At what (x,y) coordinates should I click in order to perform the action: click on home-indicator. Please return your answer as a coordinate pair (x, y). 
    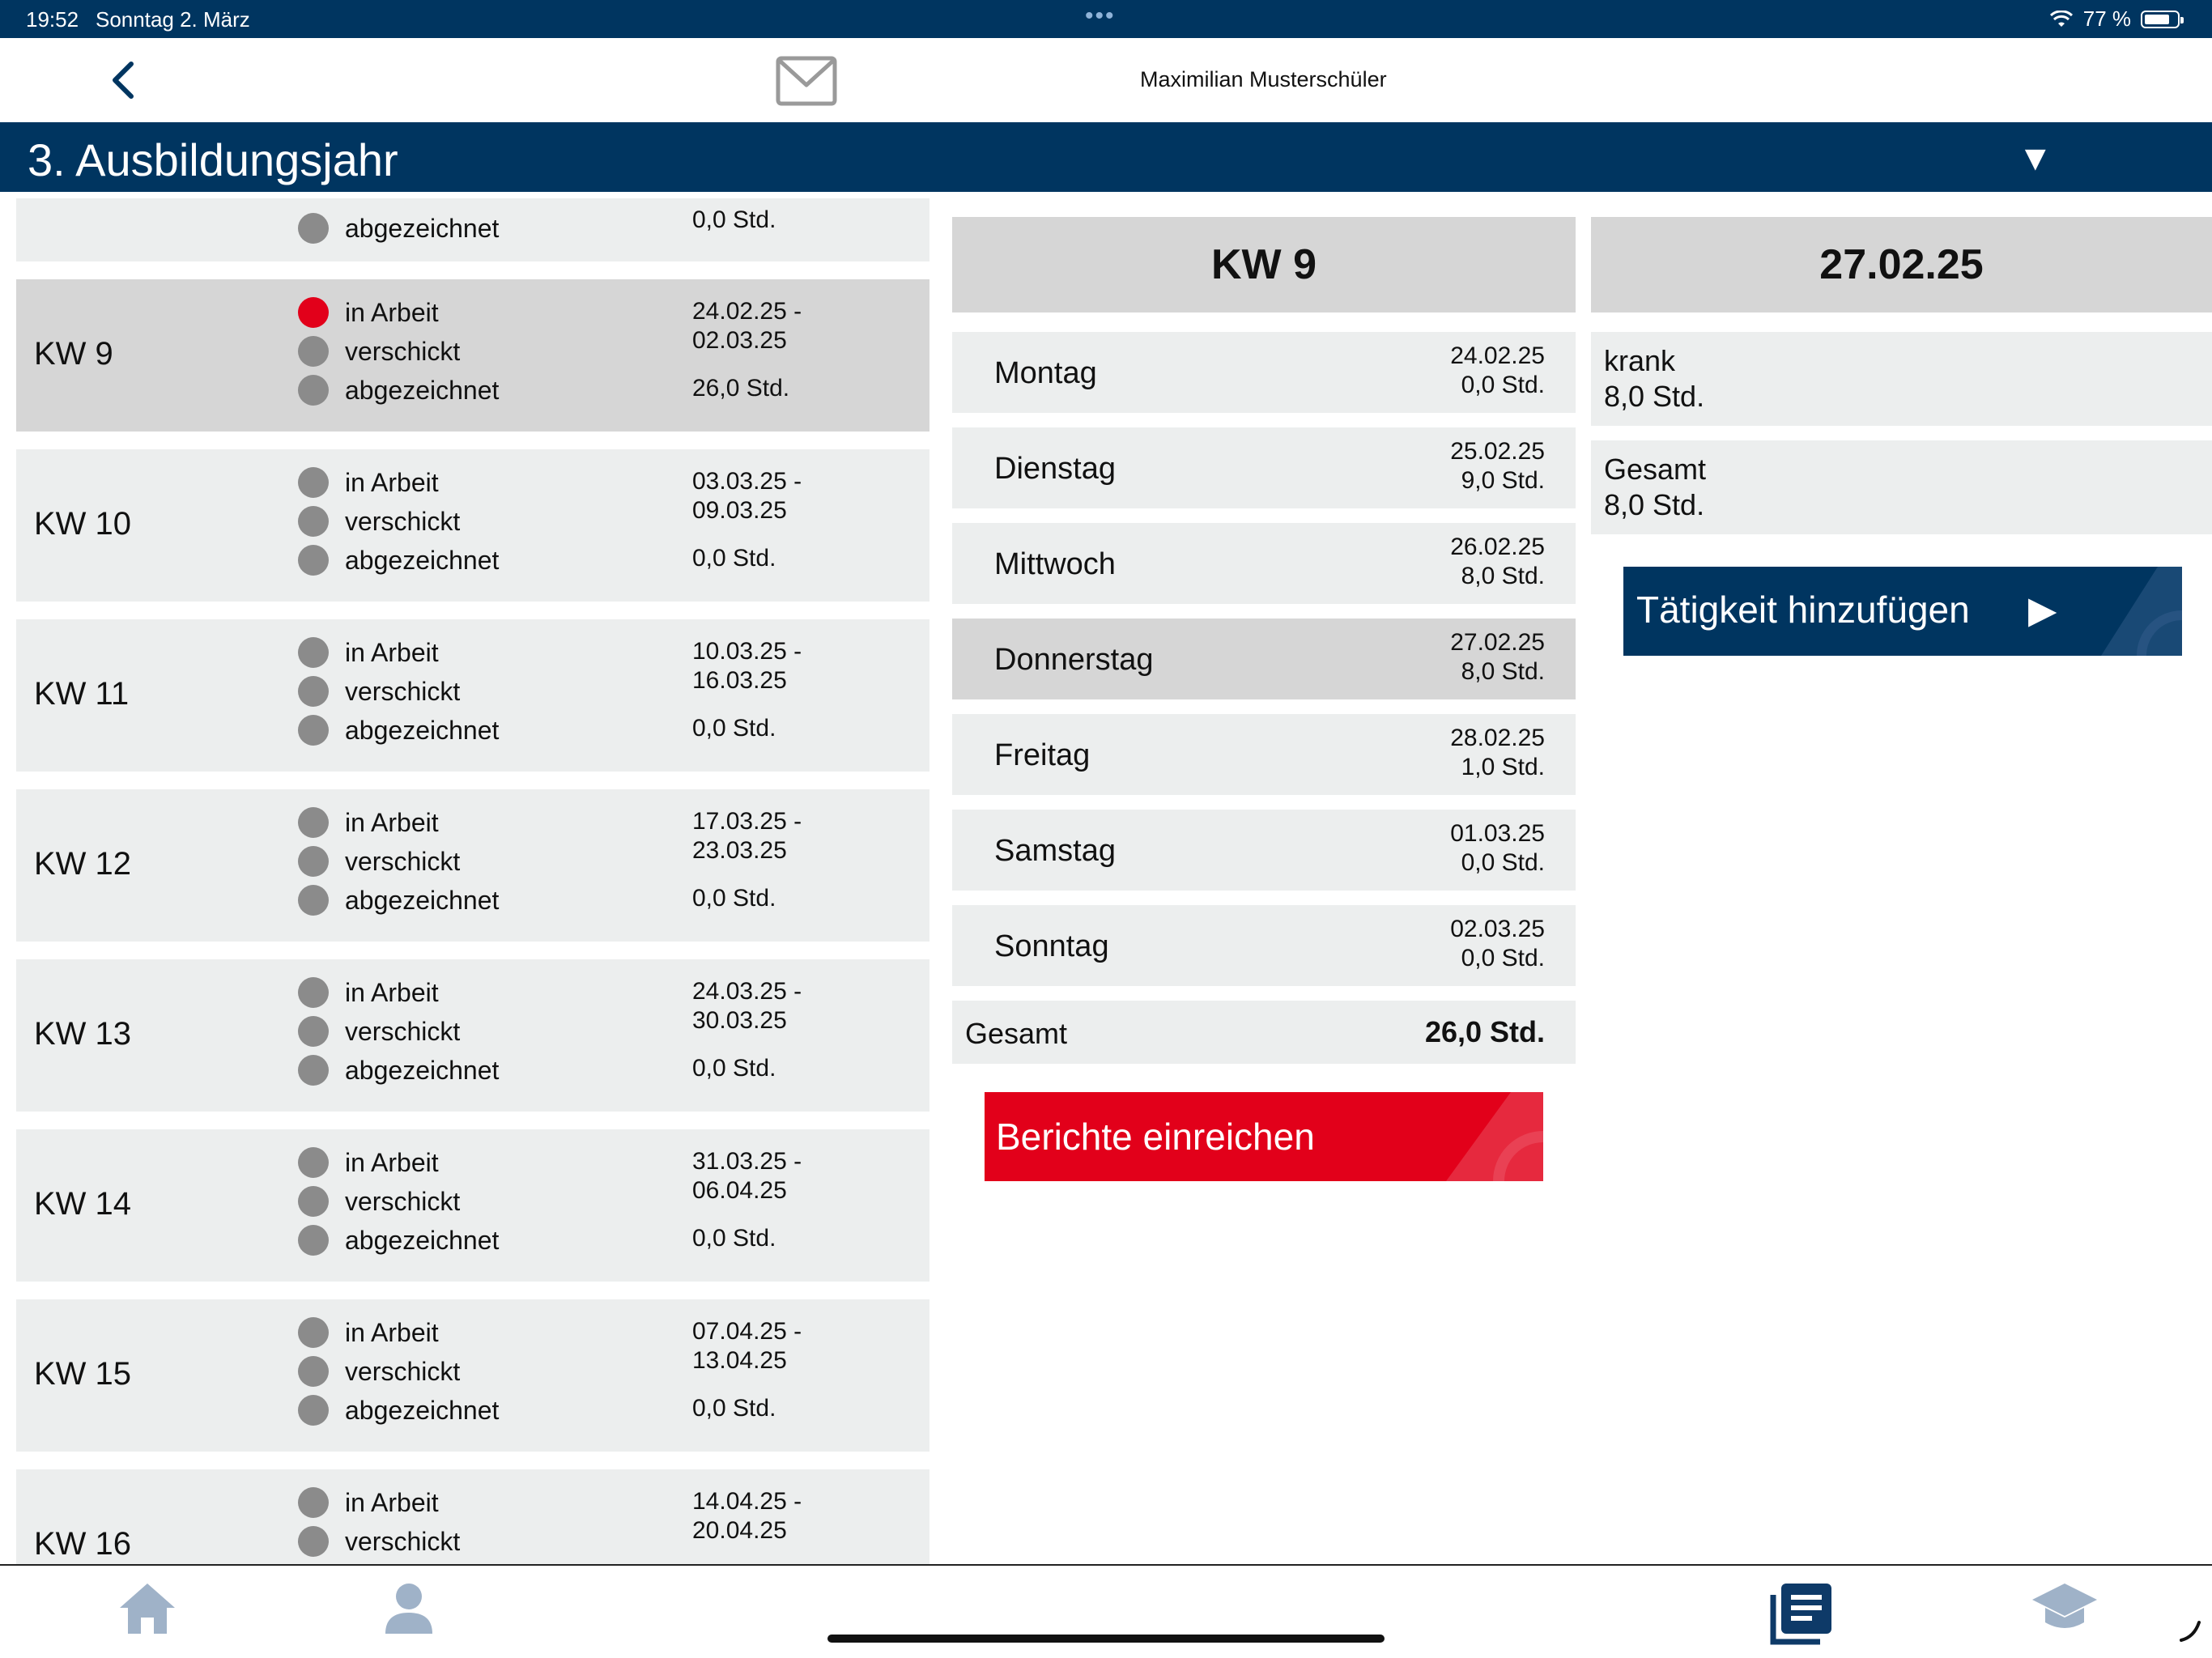
    Looking at the image, I should click on (1106, 1639).